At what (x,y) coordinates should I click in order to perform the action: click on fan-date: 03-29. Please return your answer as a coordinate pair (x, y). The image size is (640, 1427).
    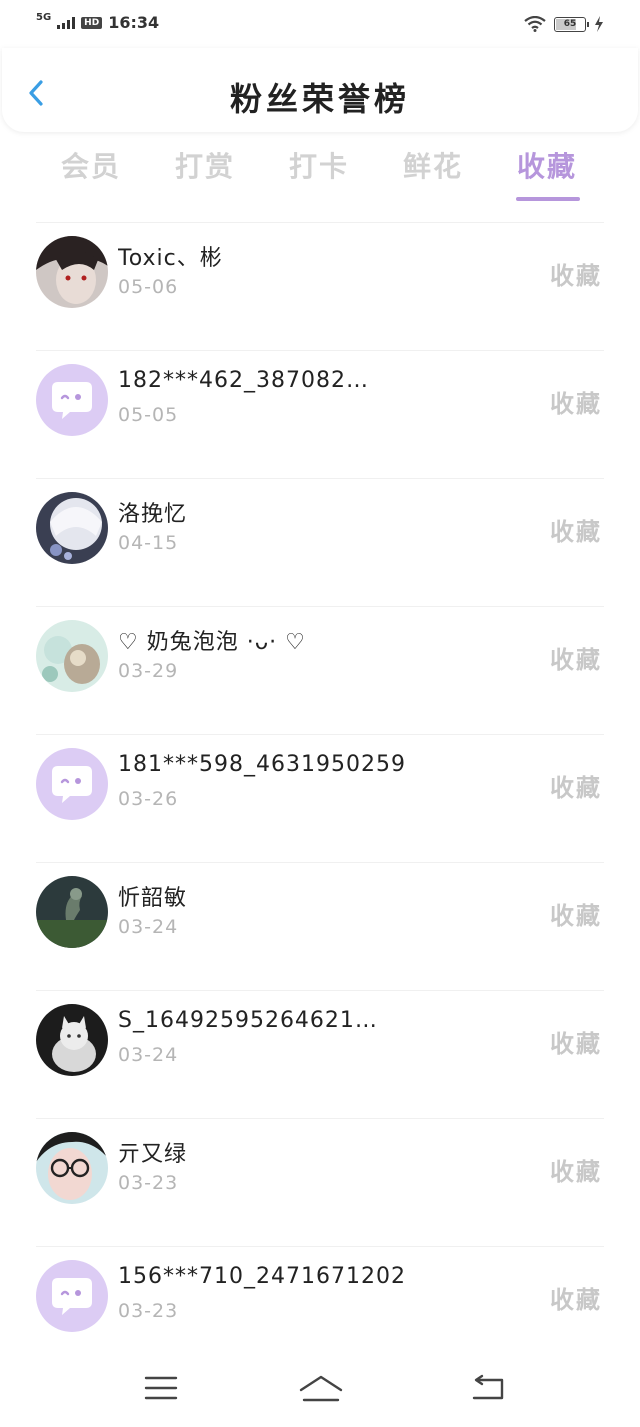
    Looking at the image, I should click on (148, 671).